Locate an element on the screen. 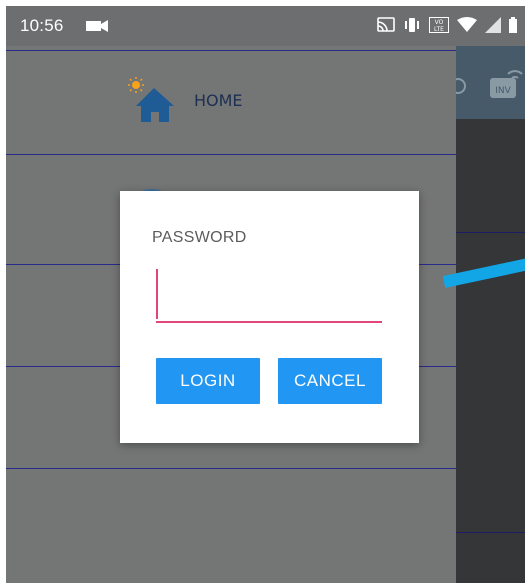 The height and width of the screenshot is (583, 525). signal-icon is located at coordinates (493, 25).